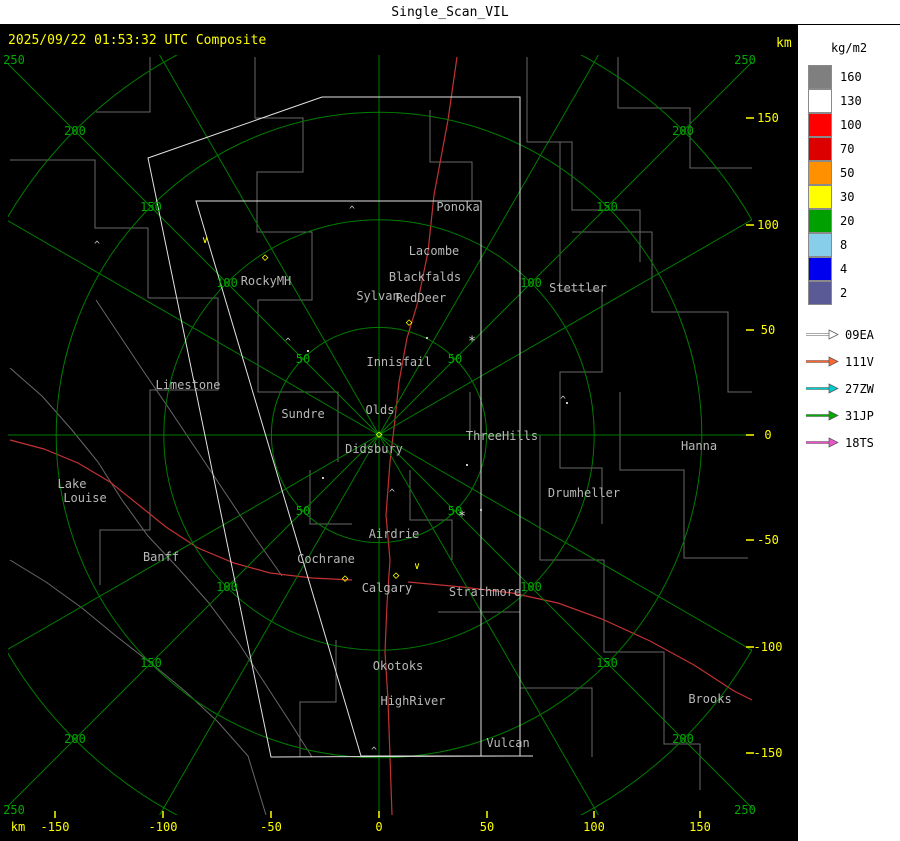  I want to click on legend-value: 130, so click(851, 101).